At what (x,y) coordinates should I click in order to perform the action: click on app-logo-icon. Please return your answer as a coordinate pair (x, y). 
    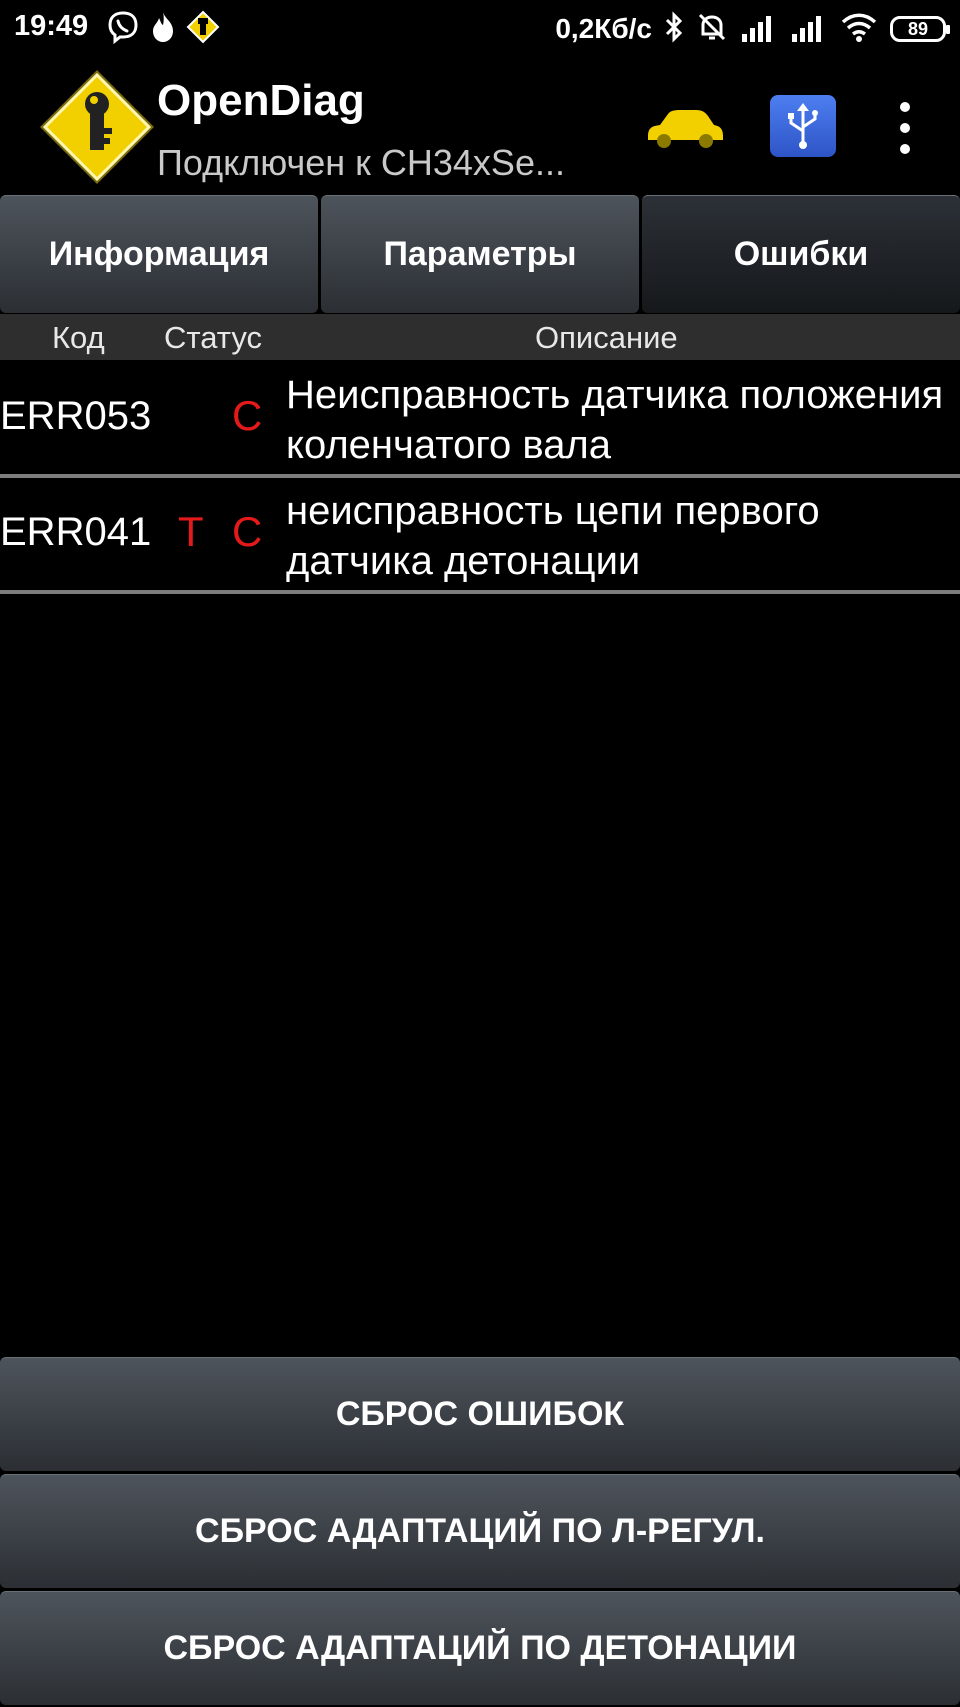
    Looking at the image, I should click on (97, 127).